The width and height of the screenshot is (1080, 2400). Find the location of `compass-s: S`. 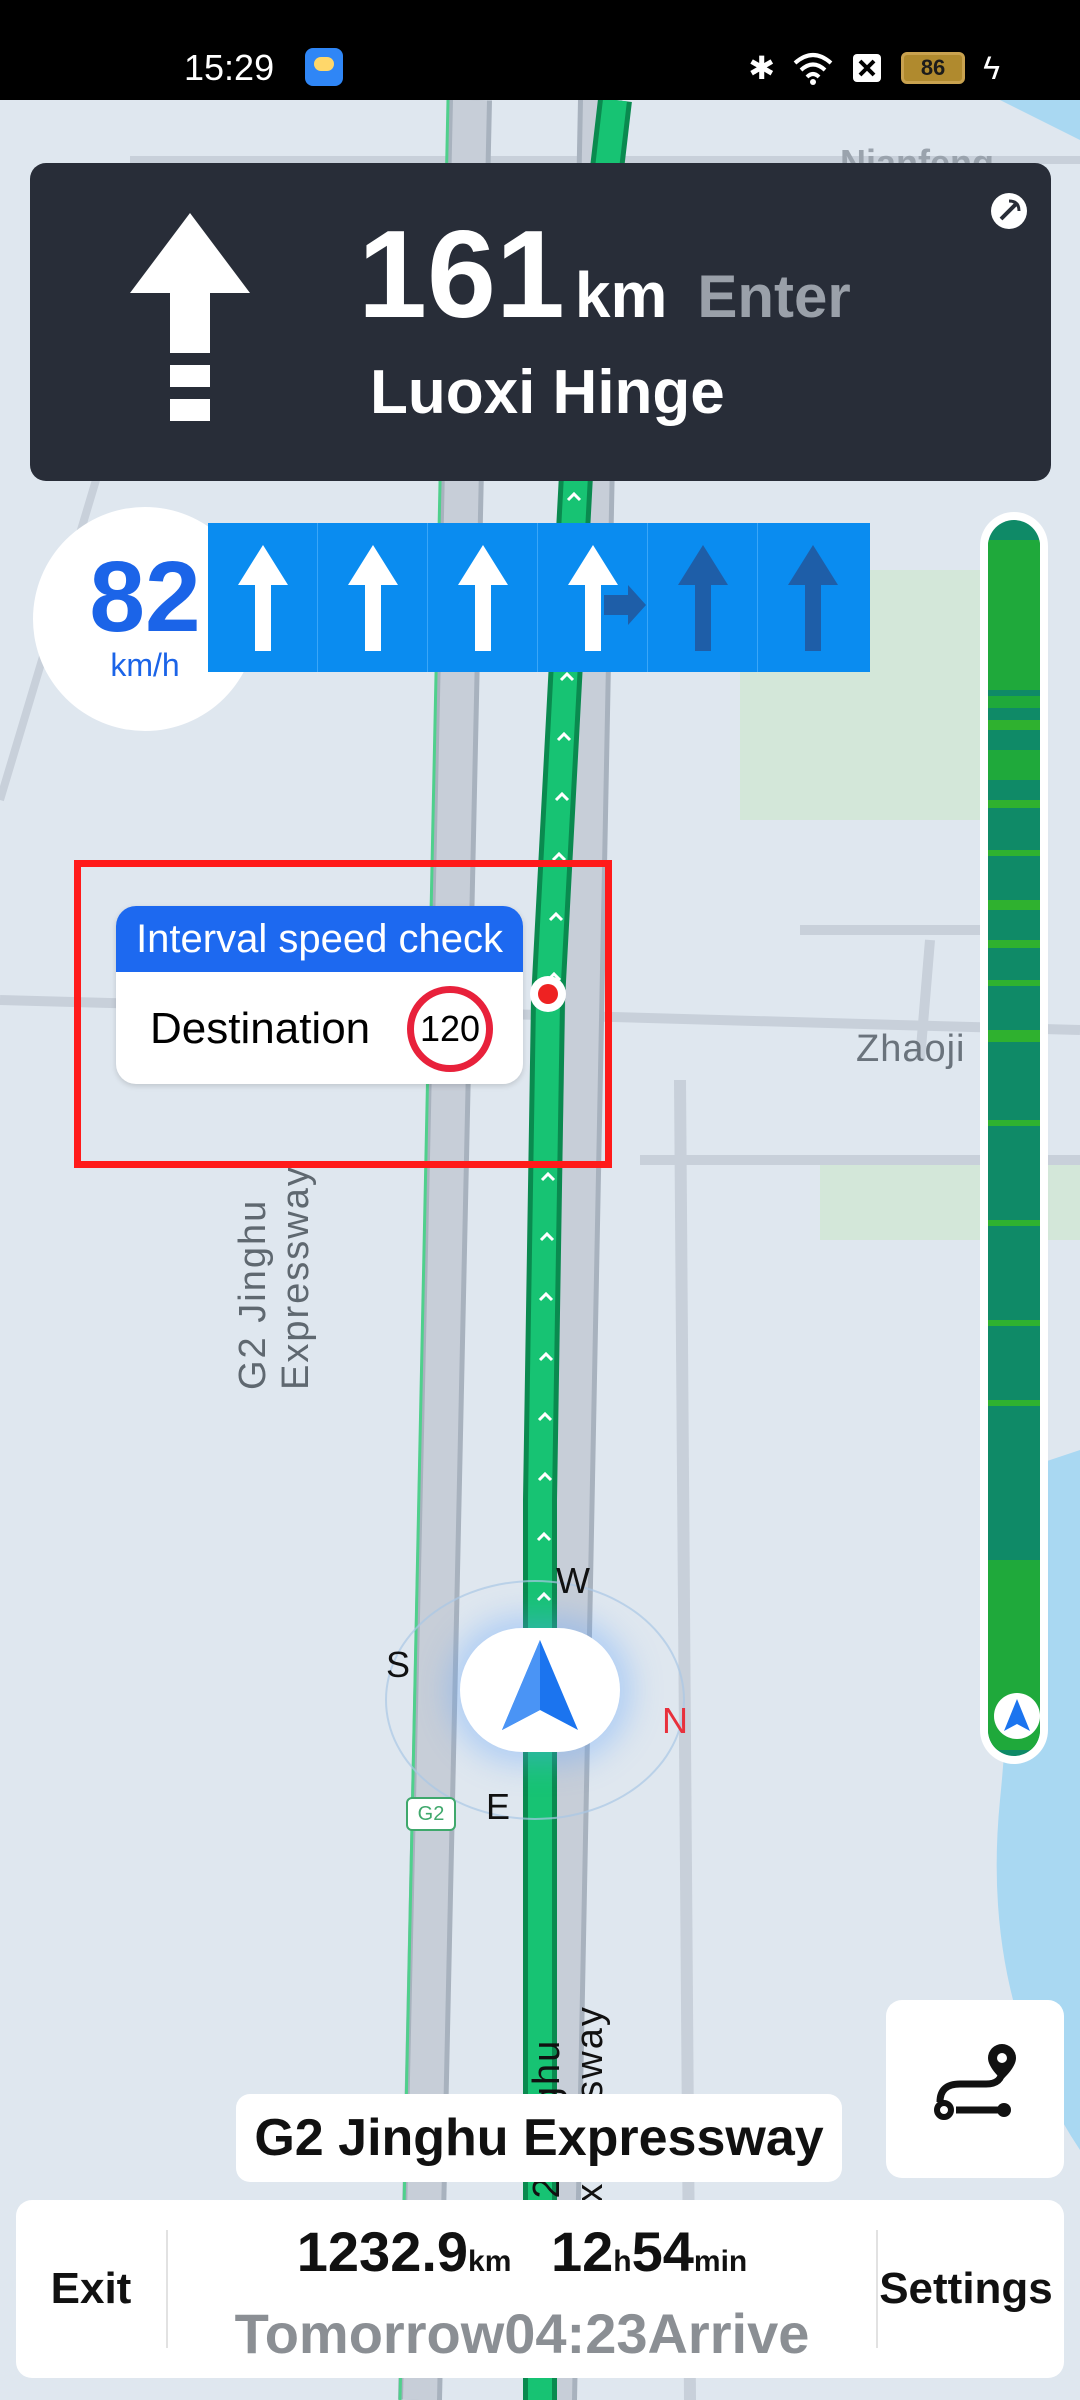

compass-s: S is located at coordinates (398, 1664).